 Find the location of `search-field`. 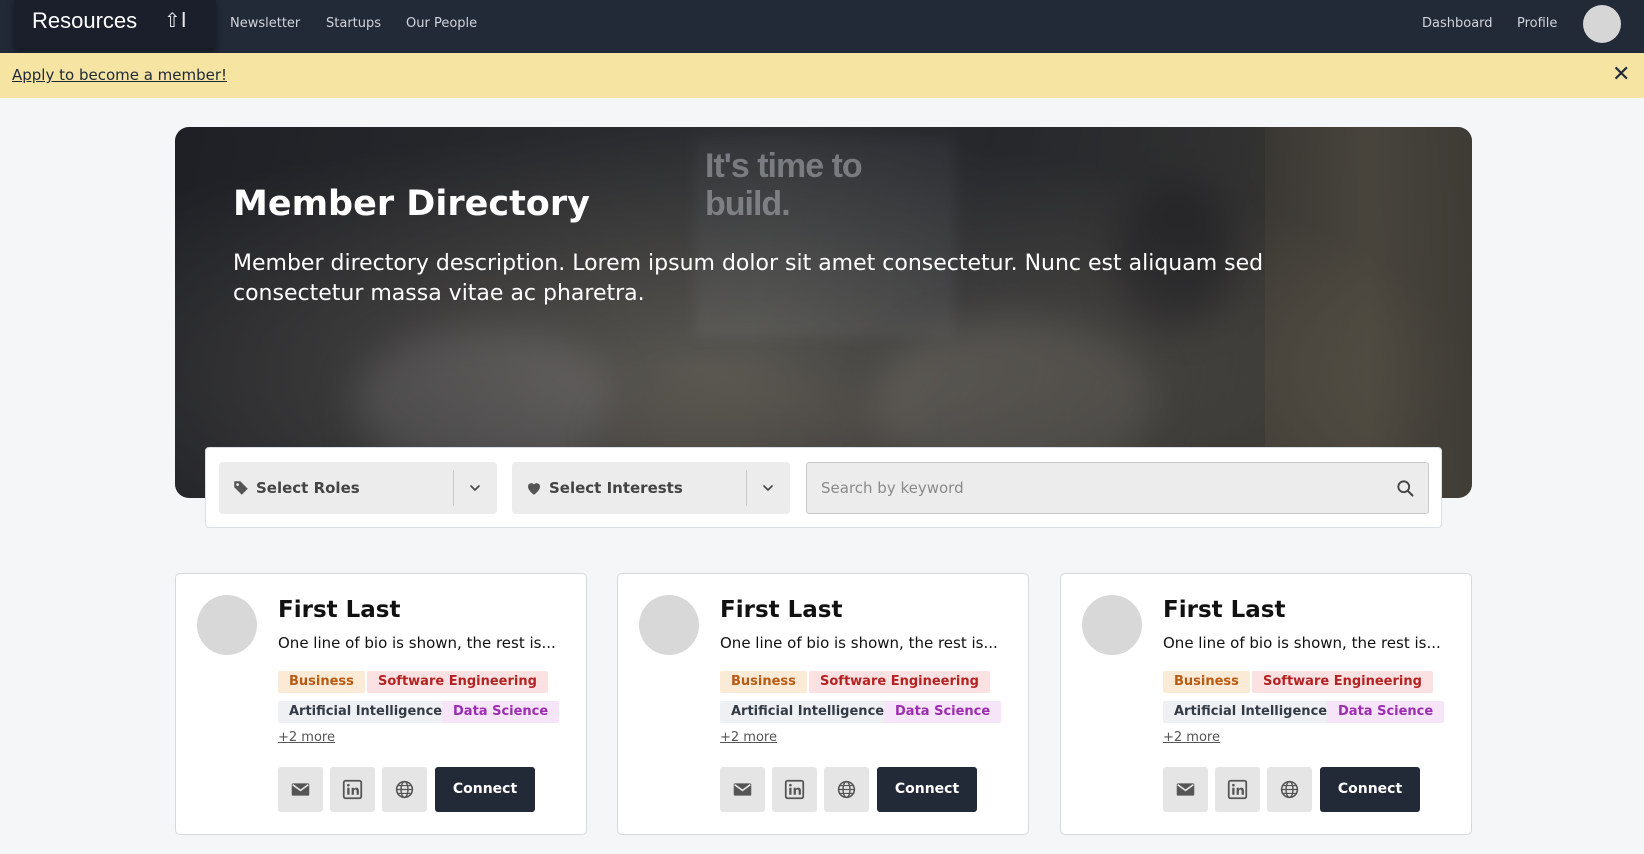

search-field is located at coordinates (1117, 488).